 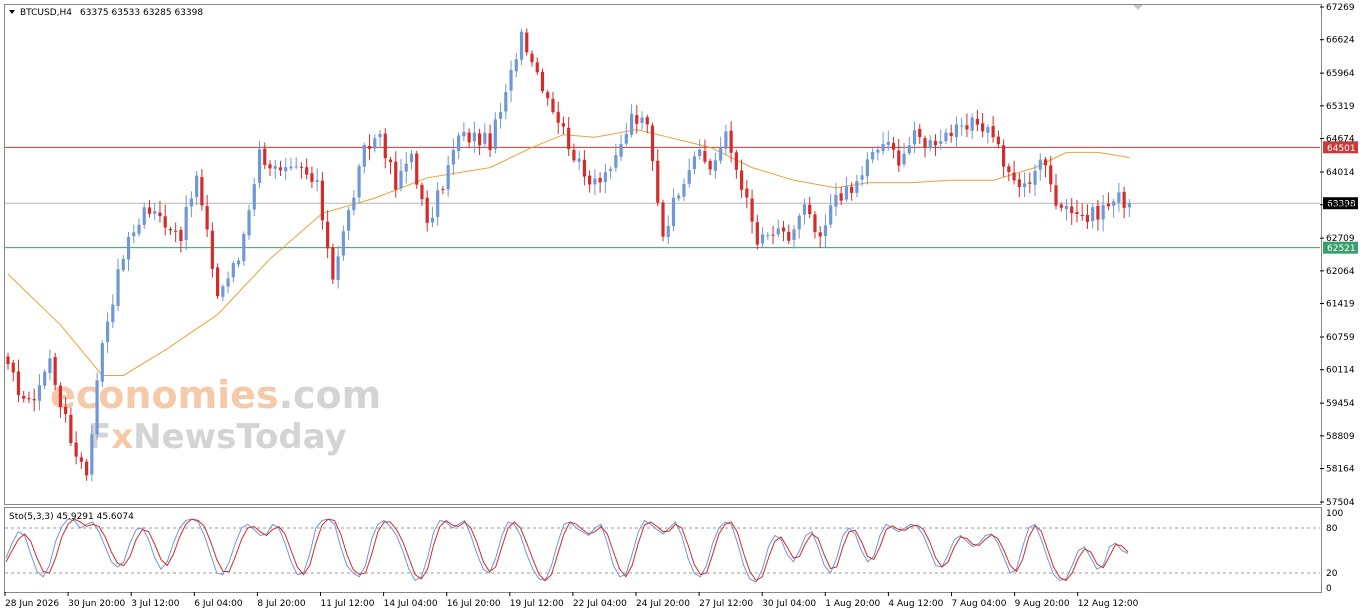 I want to click on time-tick-label: 30 Jun 20:00, so click(x=96, y=604).